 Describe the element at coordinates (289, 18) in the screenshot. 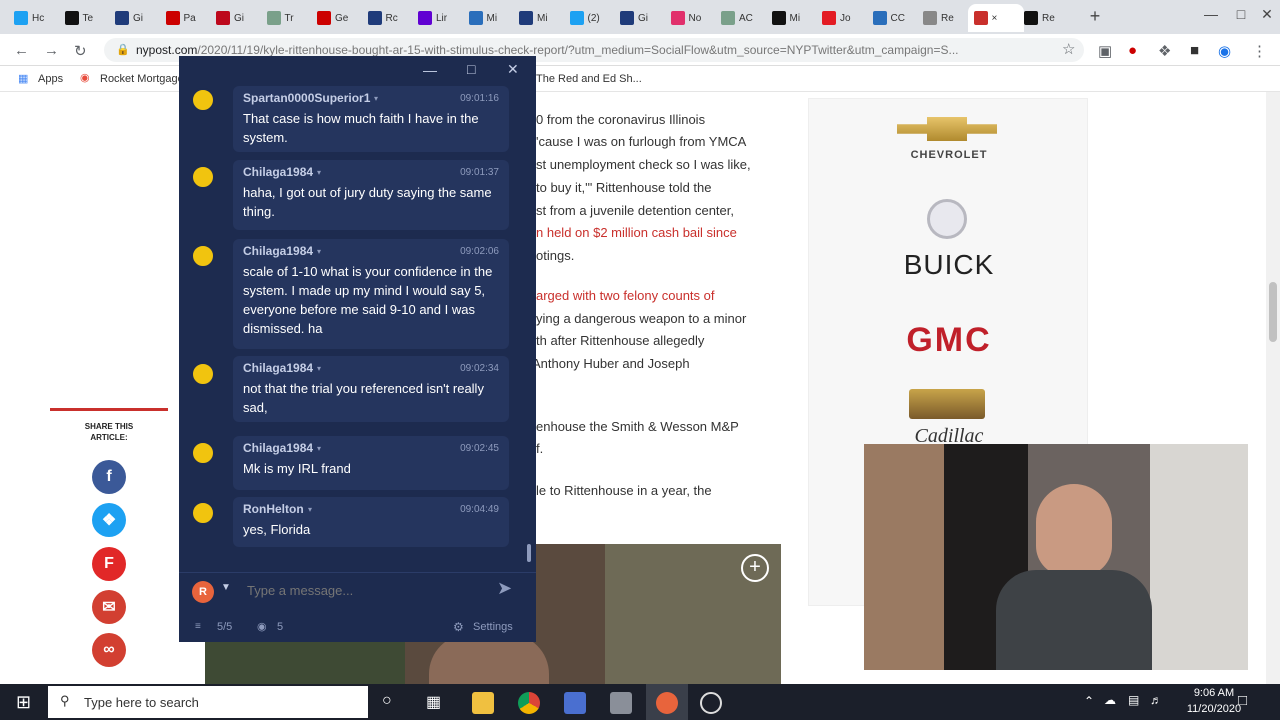

I see `tab-label: Tr` at that location.